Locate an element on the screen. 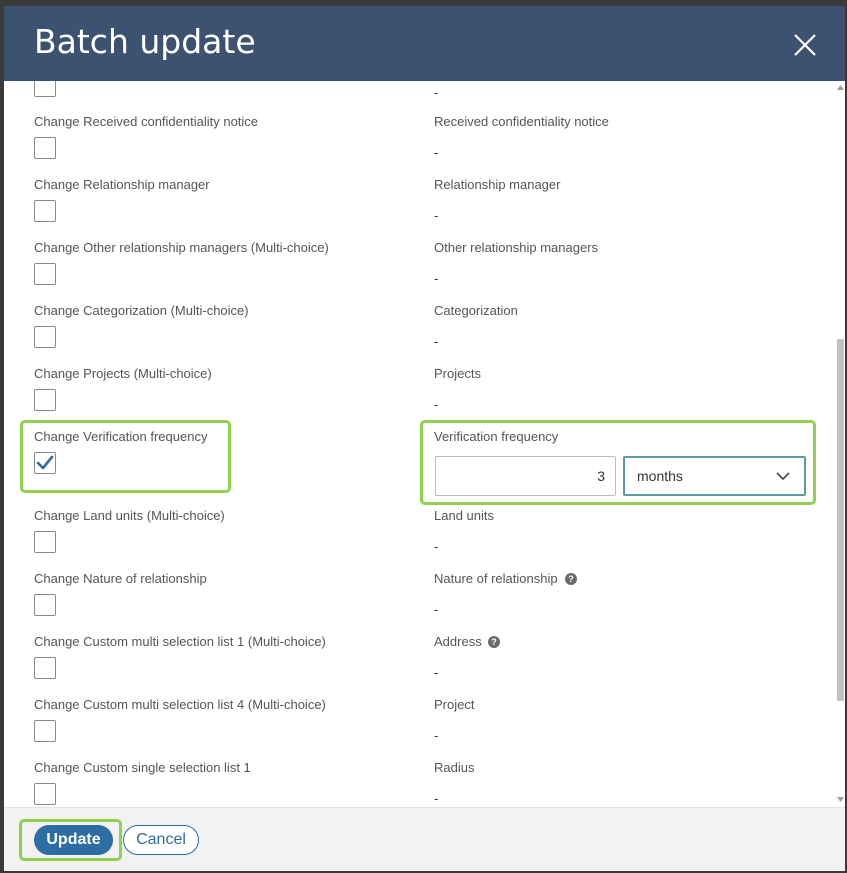  land-units-label: Land units is located at coordinates (464, 515).